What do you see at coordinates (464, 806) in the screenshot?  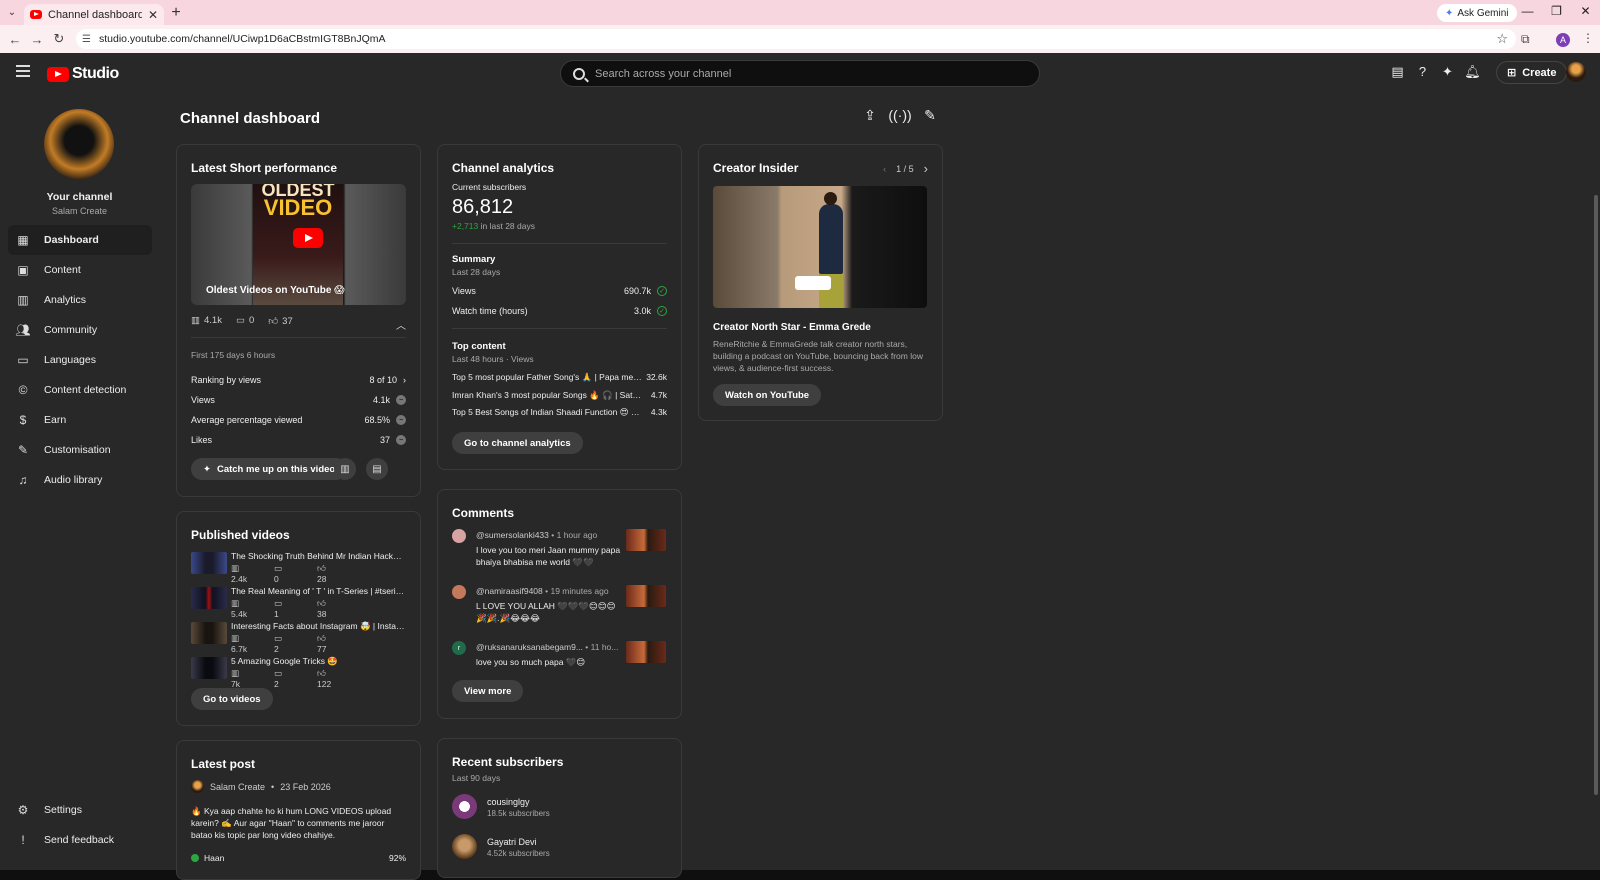 I see `subscriber-avatar` at bounding box center [464, 806].